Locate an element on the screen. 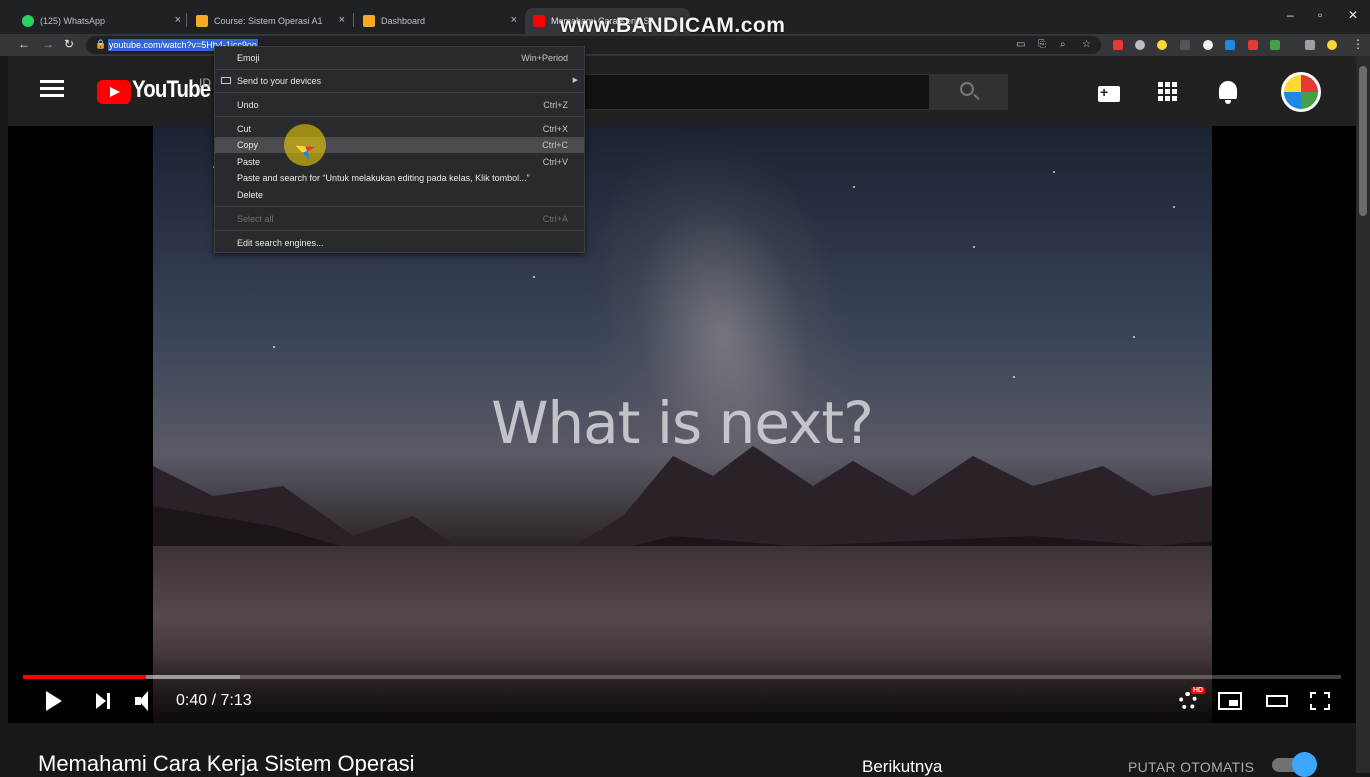  avatar is located at coordinates (1301, 92).